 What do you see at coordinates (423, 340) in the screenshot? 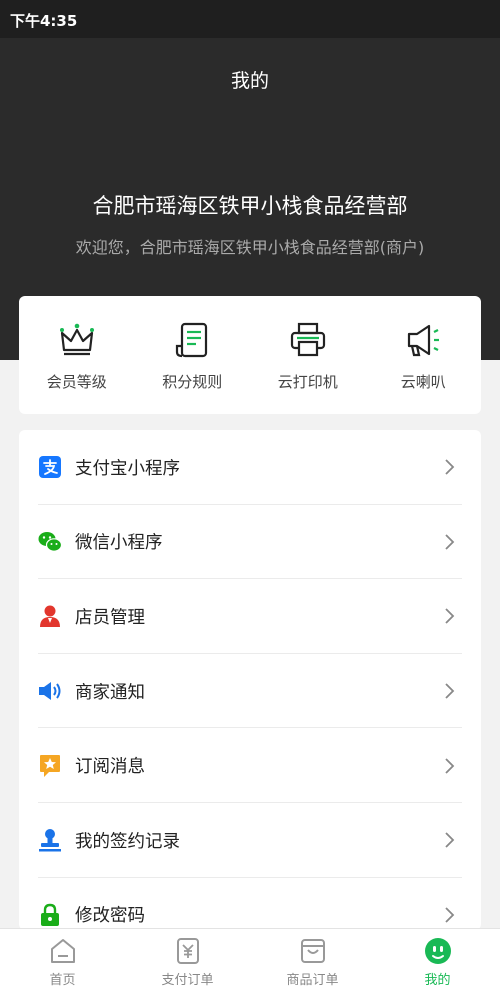
I see `megaphone-icon` at bounding box center [423, 340].